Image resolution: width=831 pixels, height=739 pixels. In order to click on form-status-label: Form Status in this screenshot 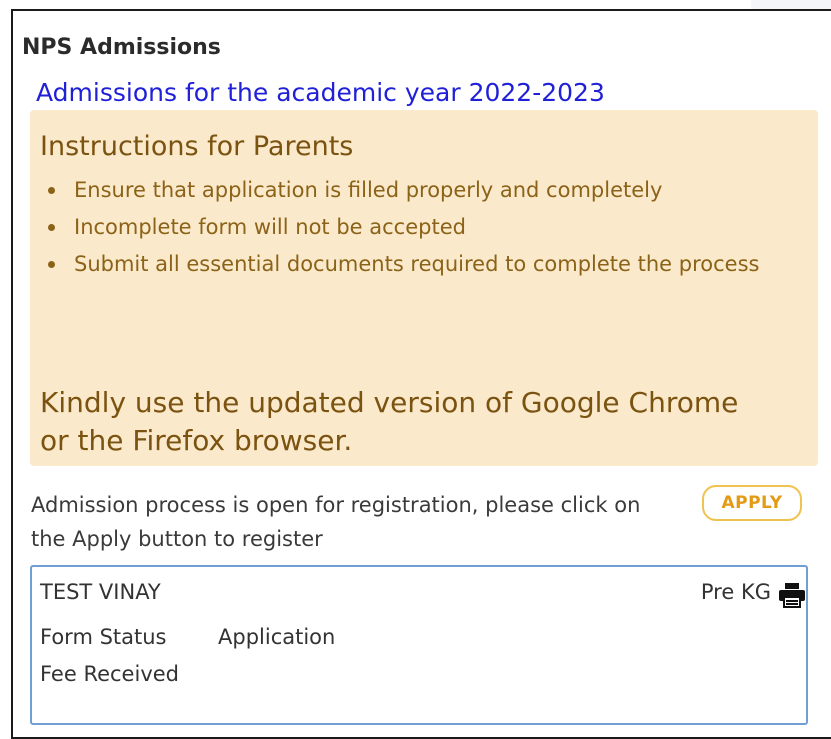, I will do `click(103, 637)`.